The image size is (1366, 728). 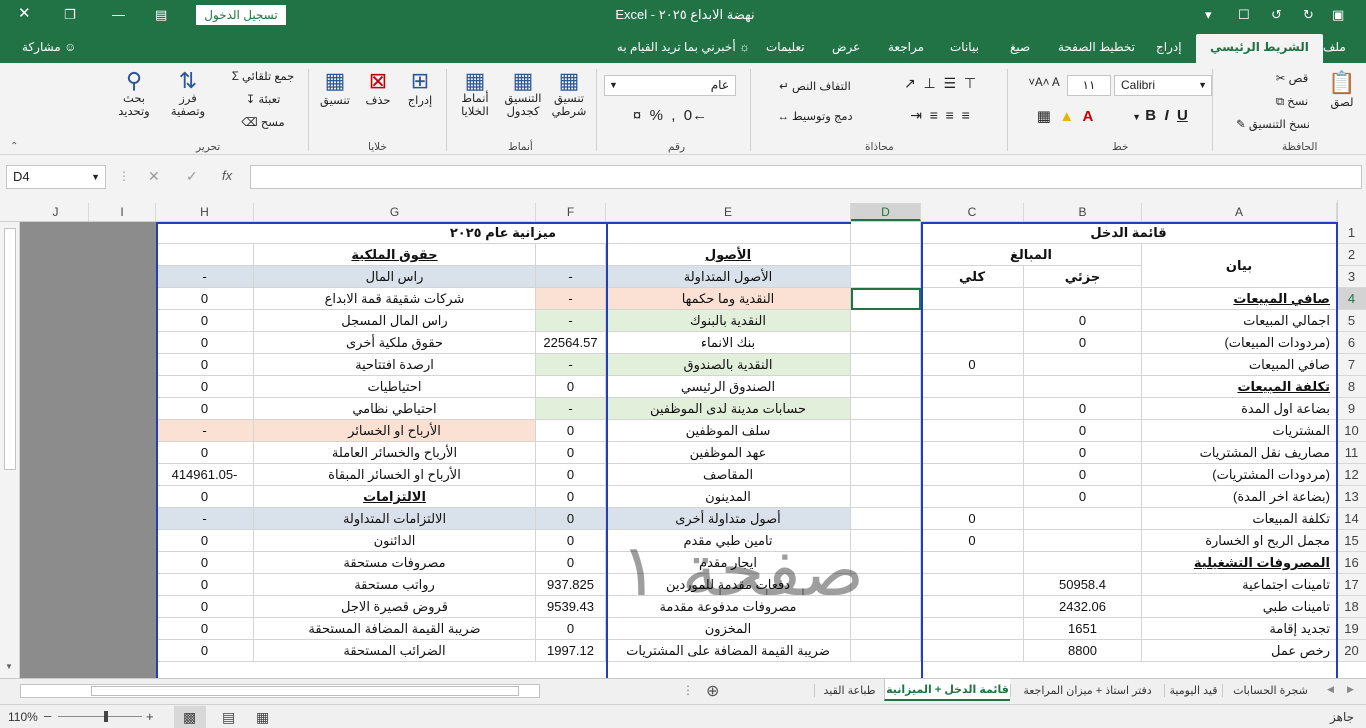 I want to click on cell-e10: سلف الموظفين, so click(x=728, y=431).